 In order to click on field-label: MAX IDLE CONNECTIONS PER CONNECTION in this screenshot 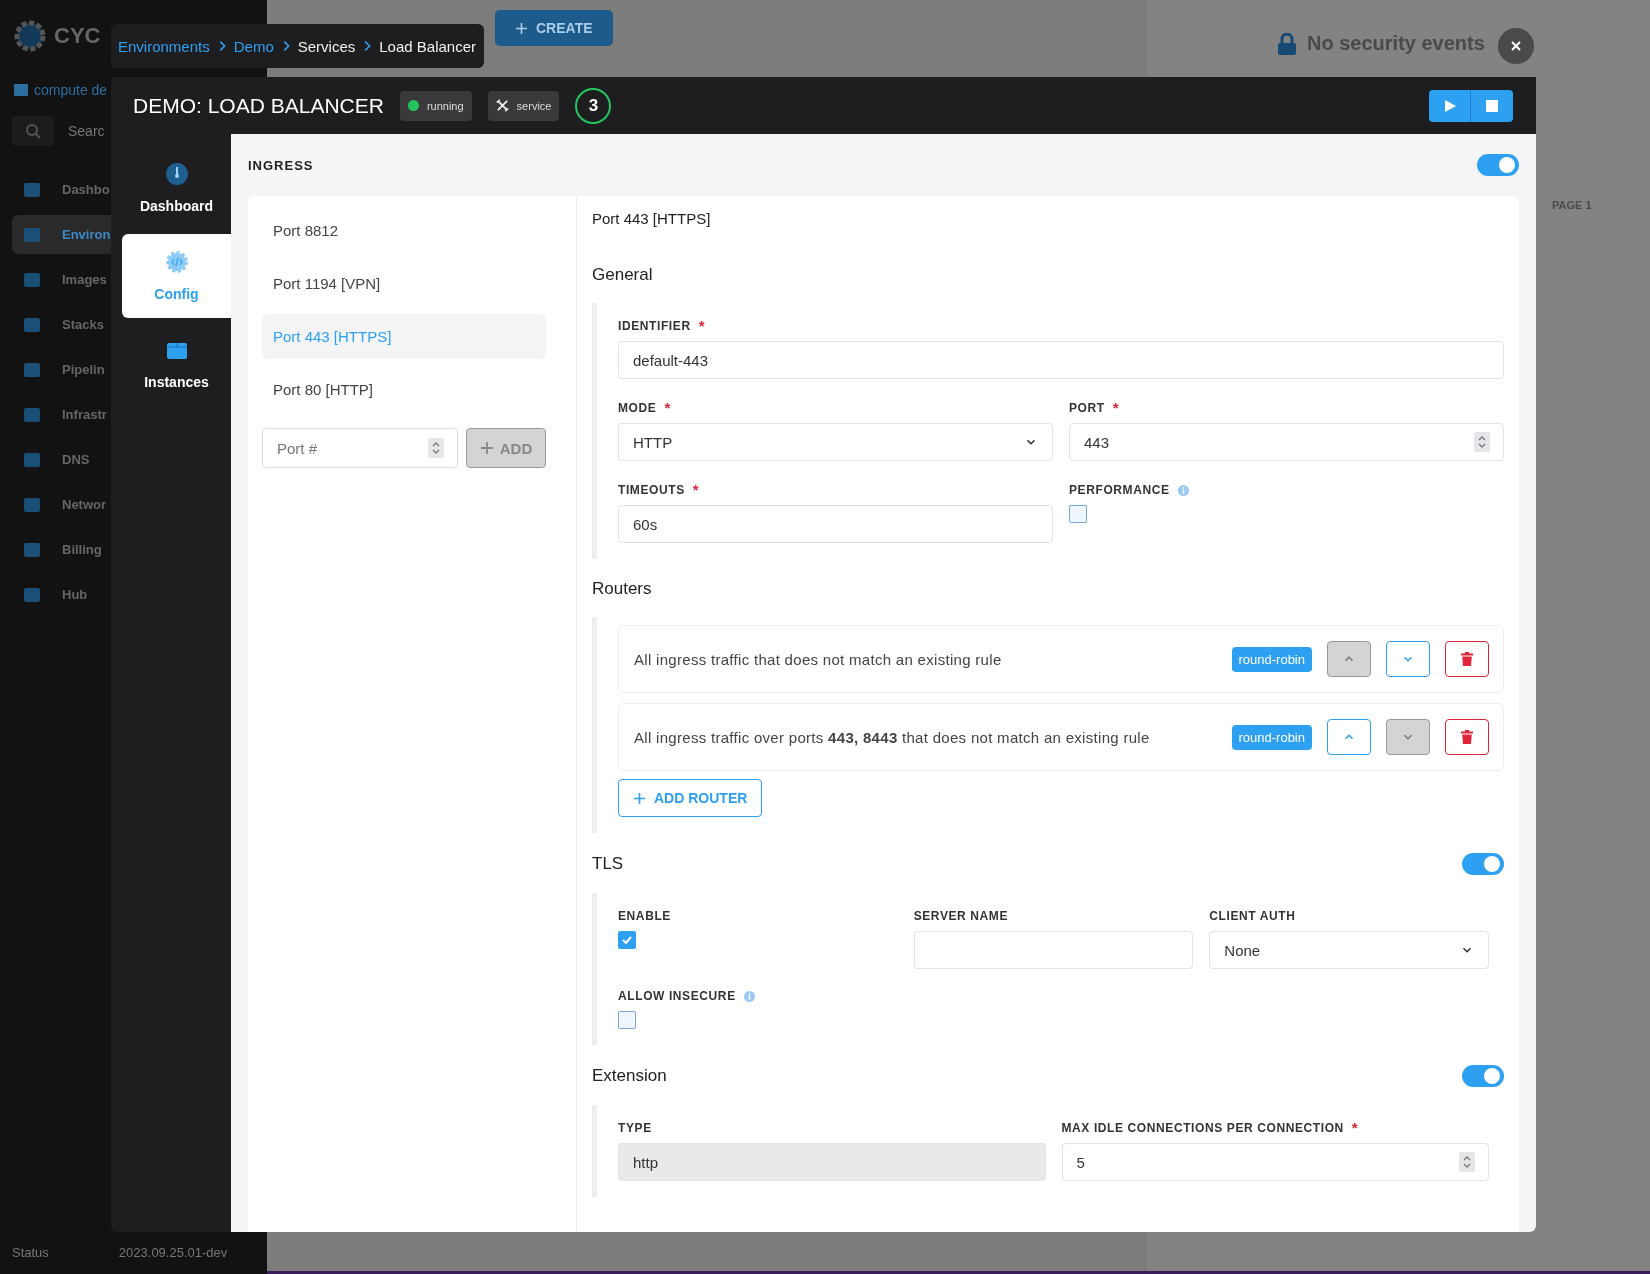, I will do `click(1202, 1128)`.